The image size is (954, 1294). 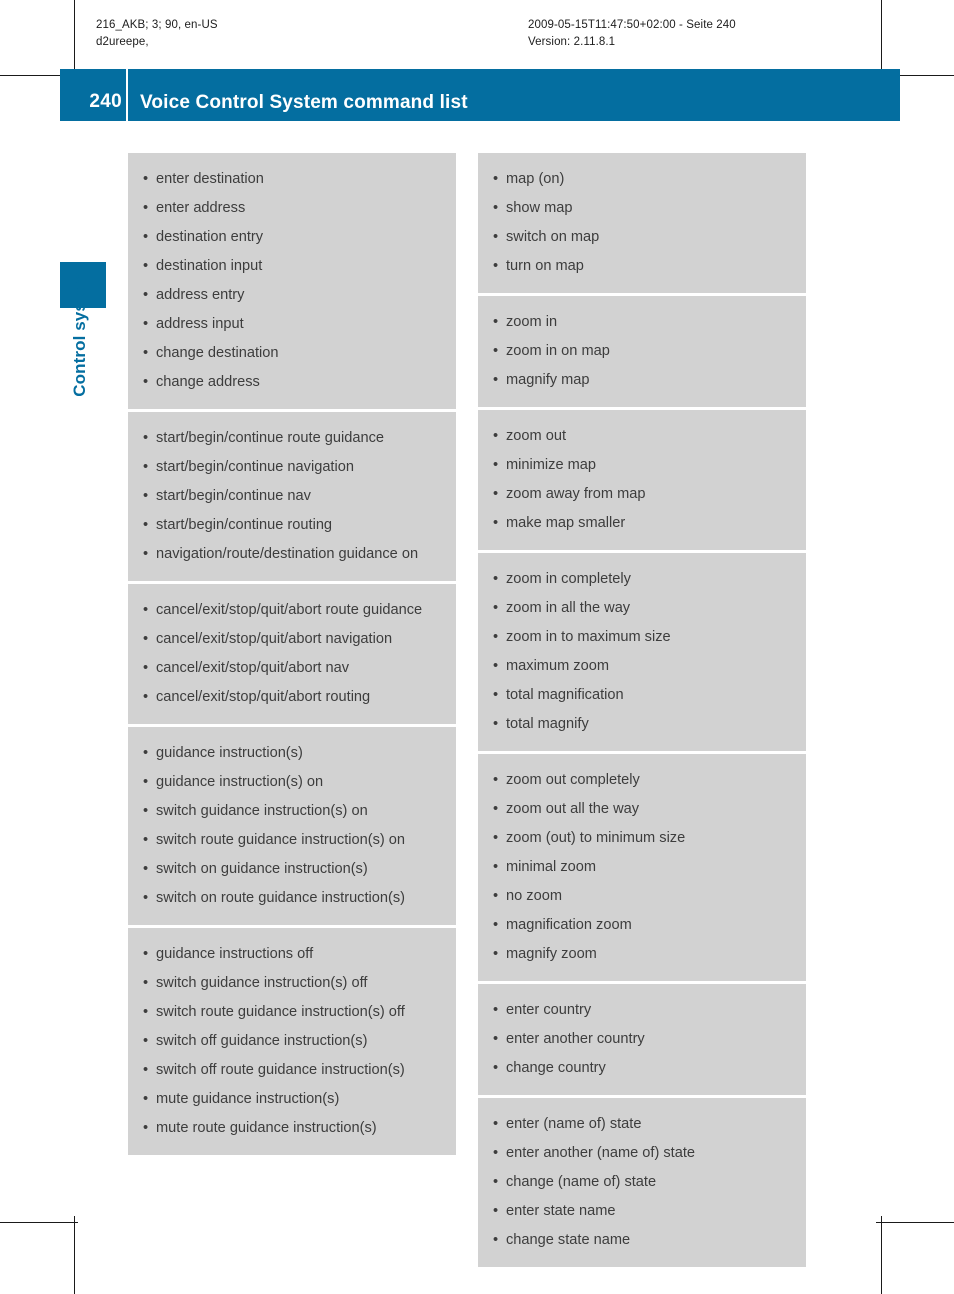 I want to click on command-item: guidance instructions off, so click(x=293, y=954).